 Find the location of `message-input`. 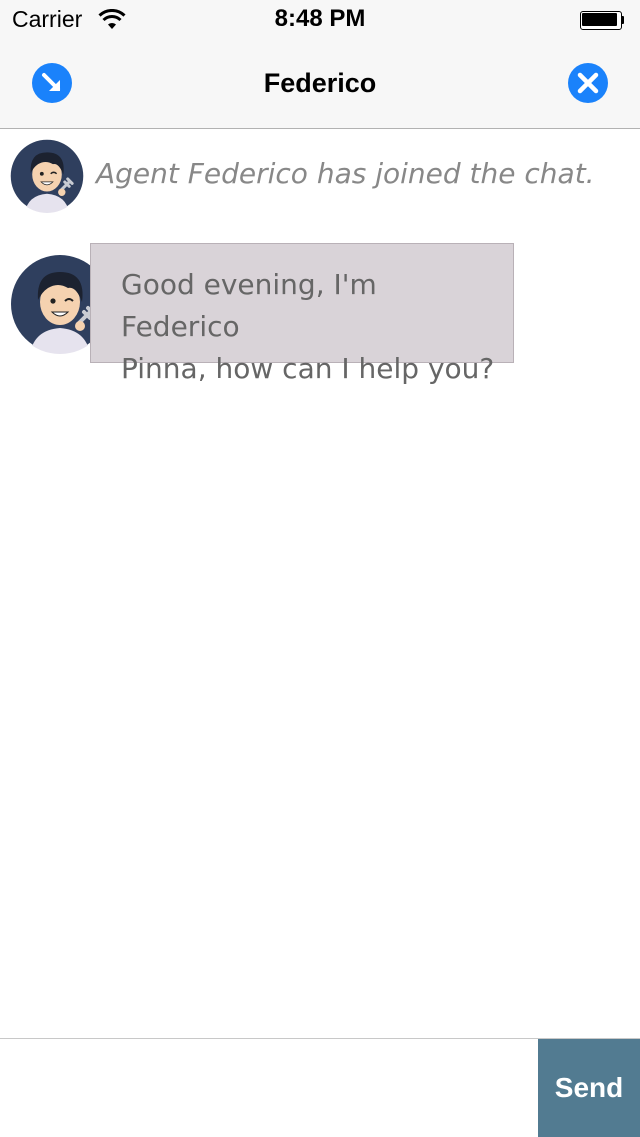

message-input is located at coordinates (269, 1087).